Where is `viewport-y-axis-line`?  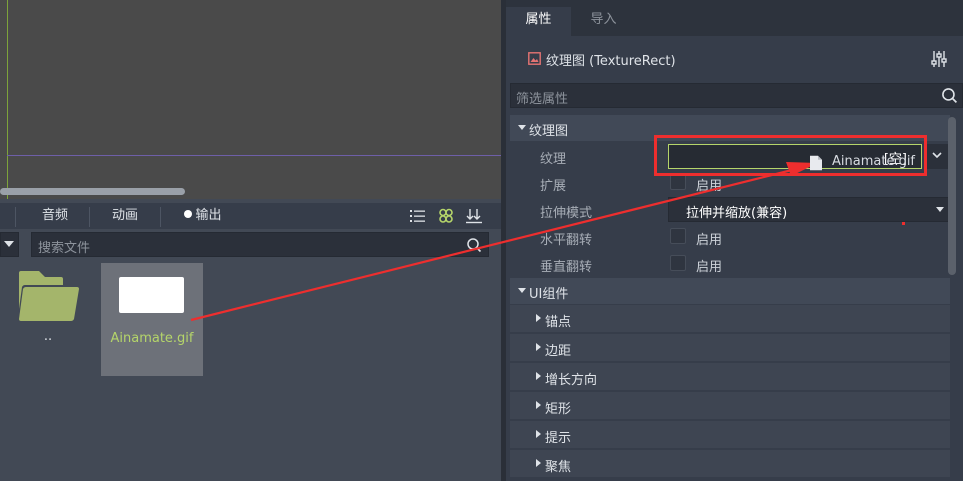
viewport-y-axis-line is located at coordinates (7, 99).